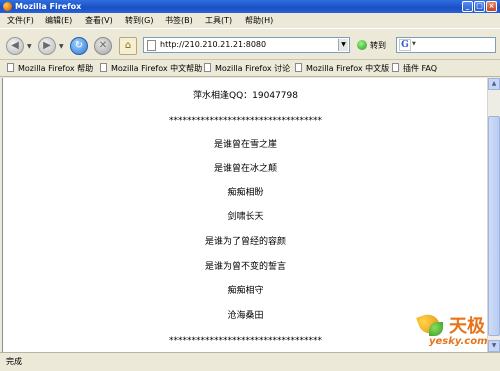 This screenshot has height=371, width=500. I want to click on bookmark-item: Mozilla Firefox 中文版, so click(342, 68).